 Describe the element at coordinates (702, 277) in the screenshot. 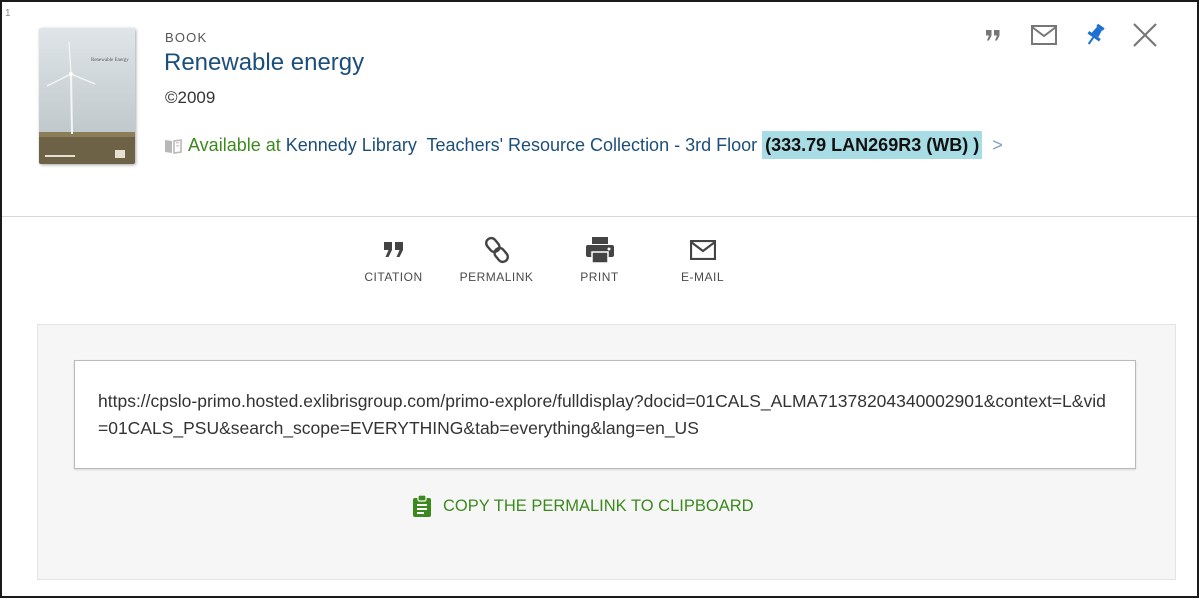

I see `email-label: E-MAIL` at that location.